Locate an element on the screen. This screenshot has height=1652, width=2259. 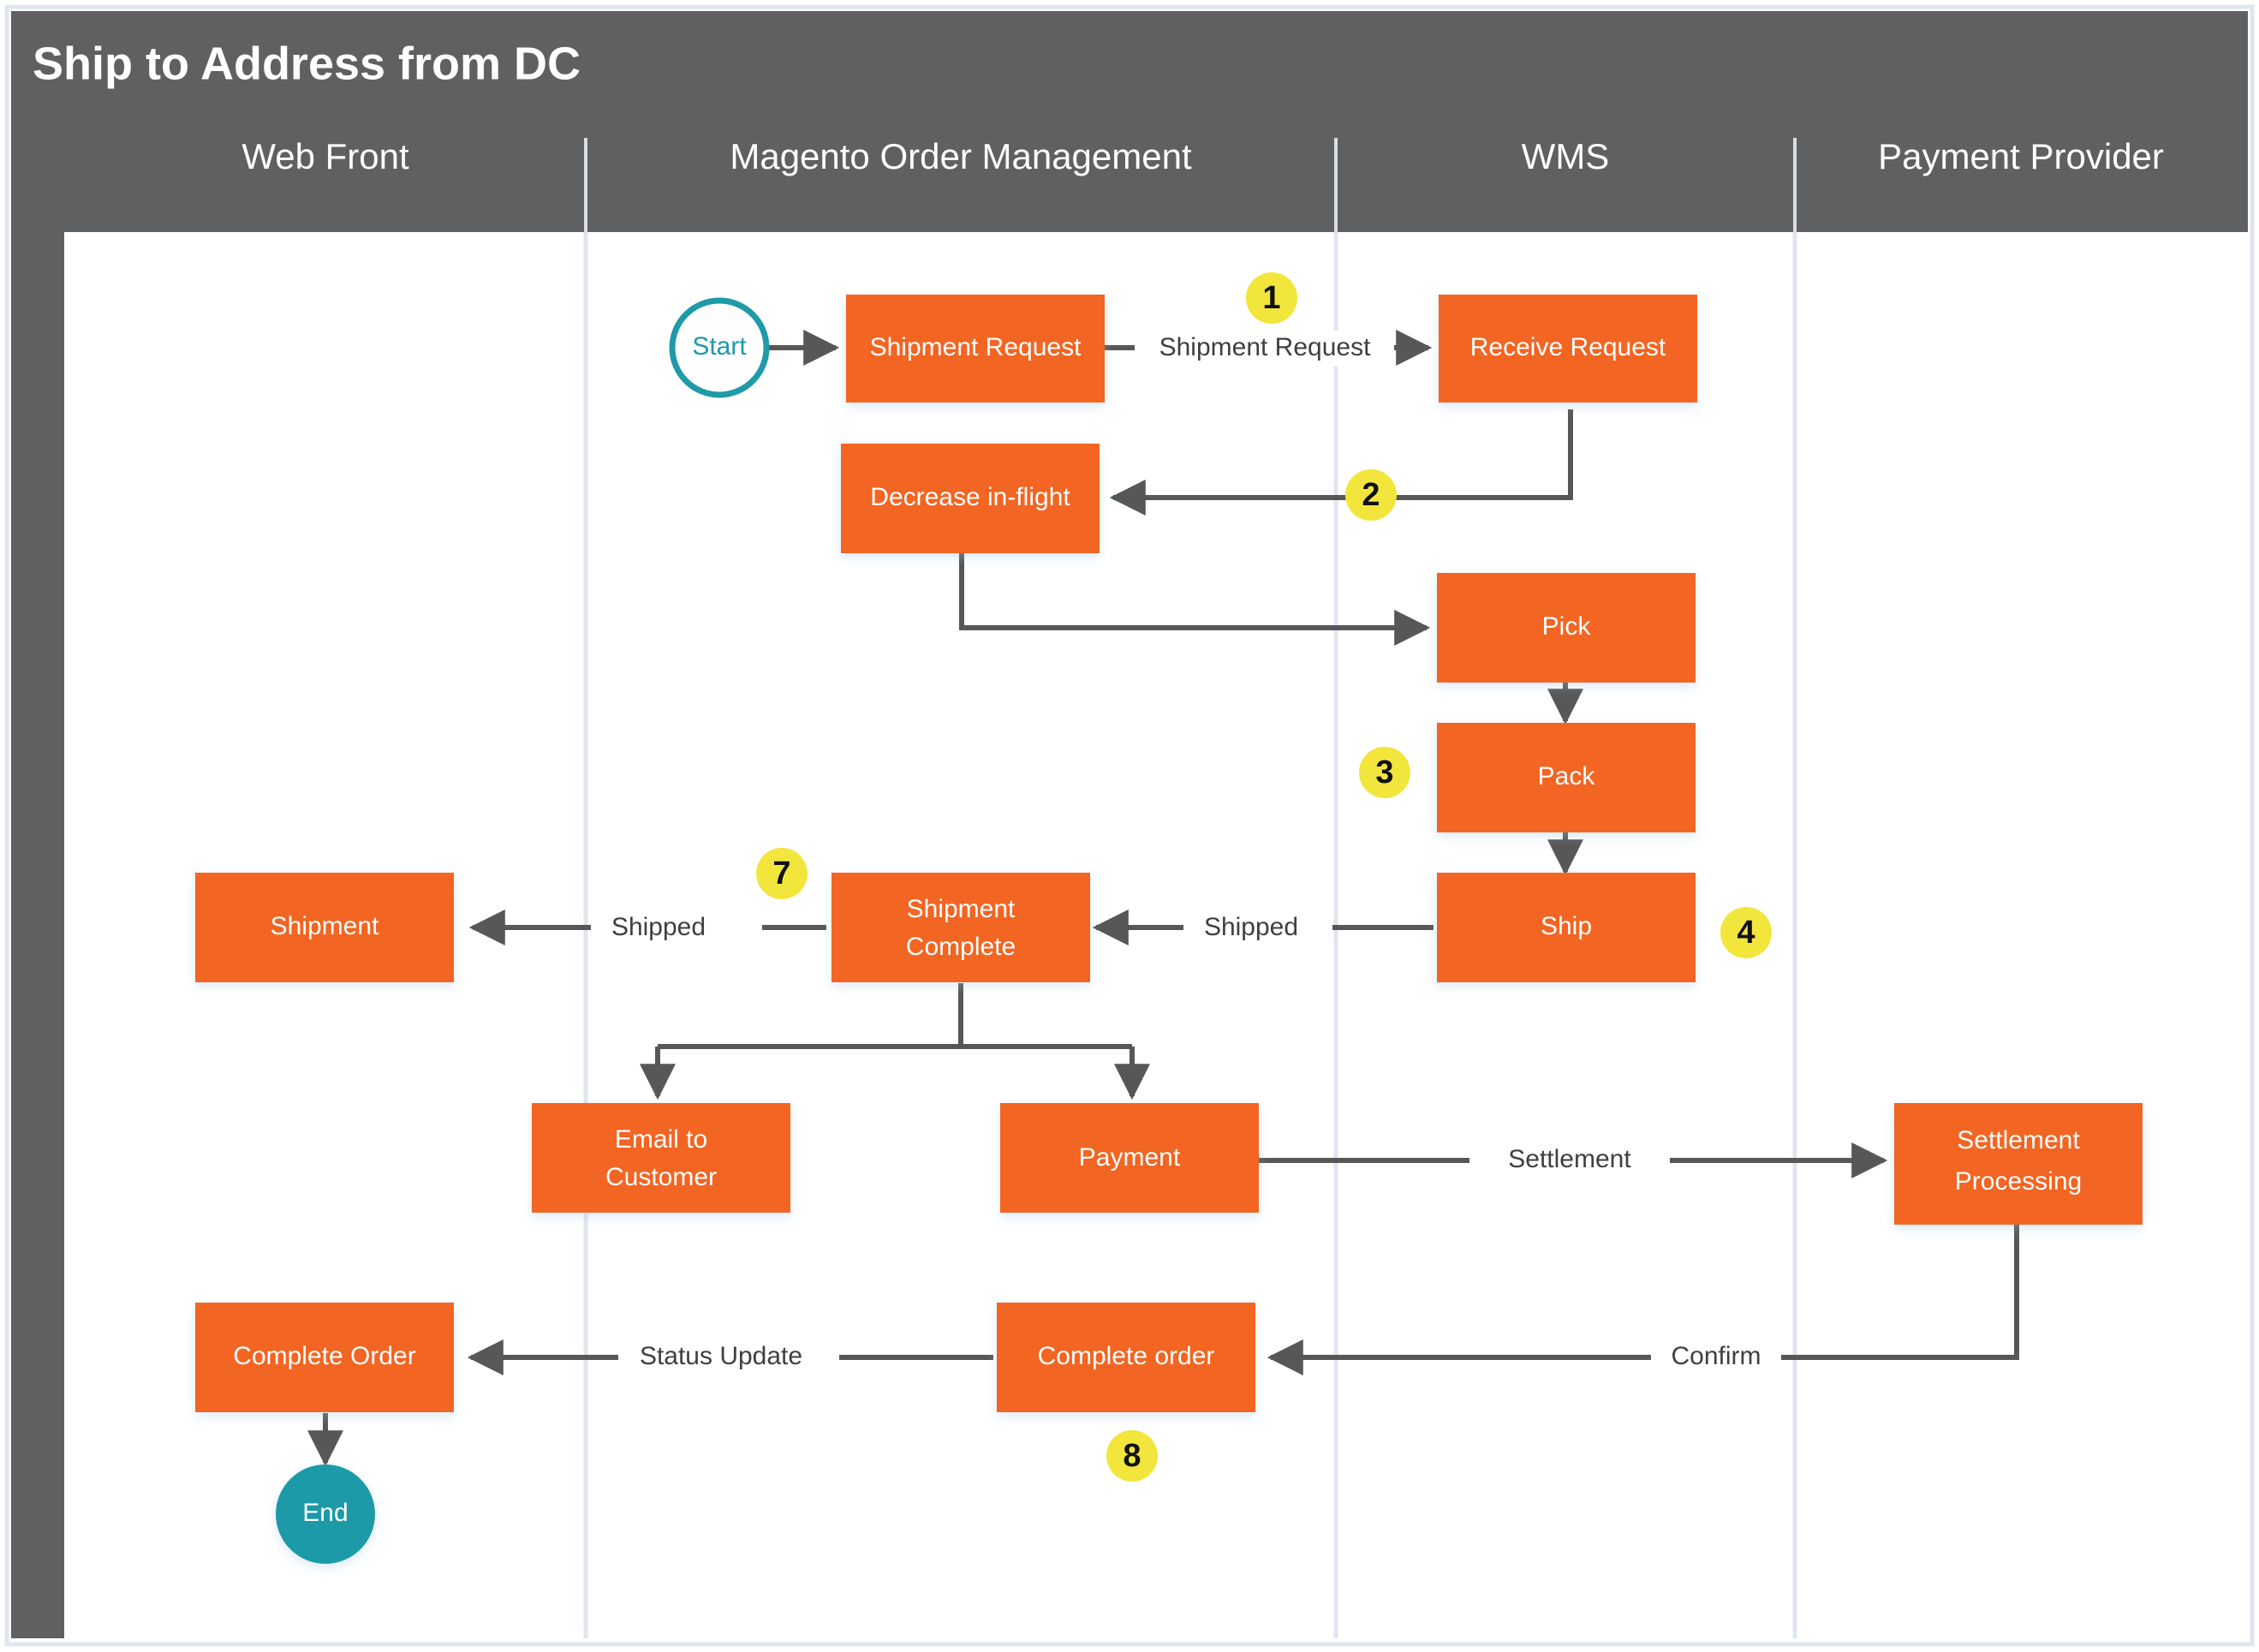
edge-label-shipped-left: Shipped is located at coordinates (658, 927).